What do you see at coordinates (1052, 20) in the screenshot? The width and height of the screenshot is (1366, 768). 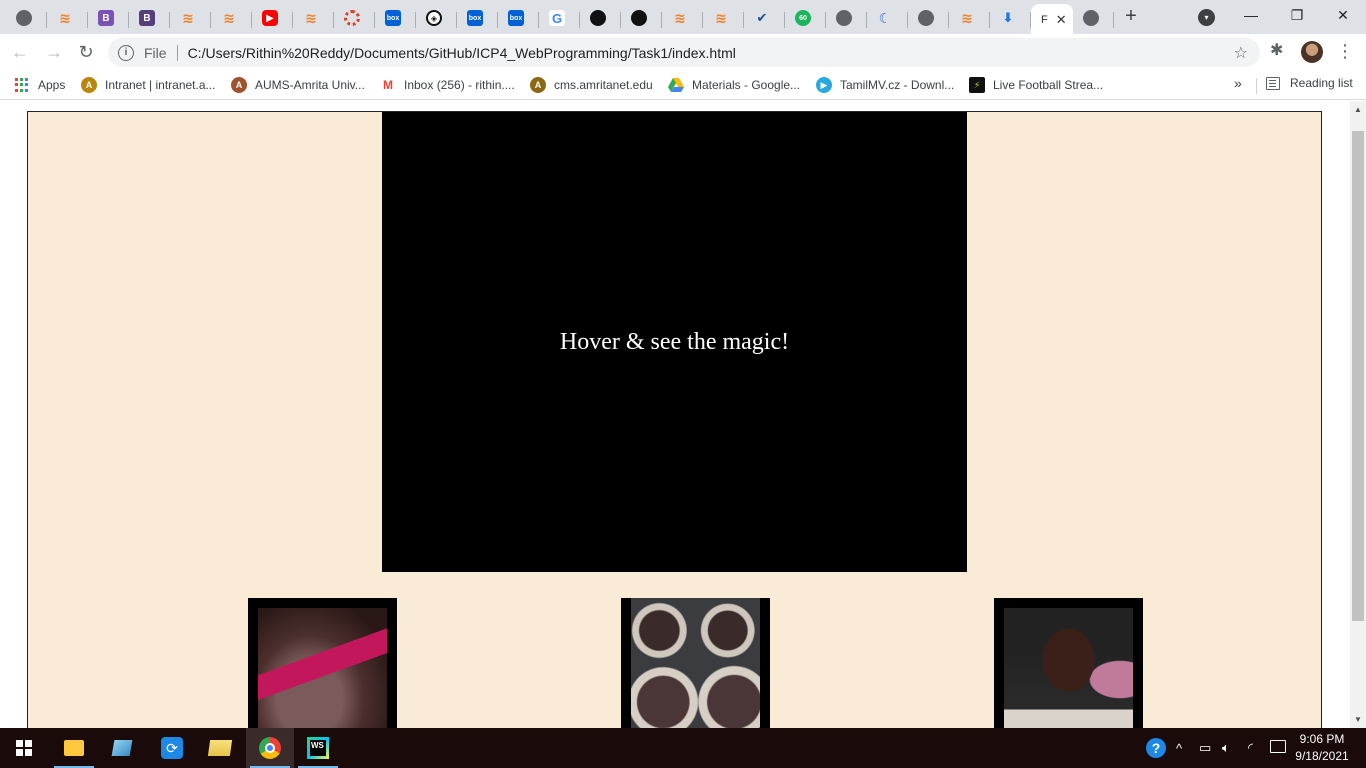 I see `tab-active: F ✕` at bounding box center [1052, 20].